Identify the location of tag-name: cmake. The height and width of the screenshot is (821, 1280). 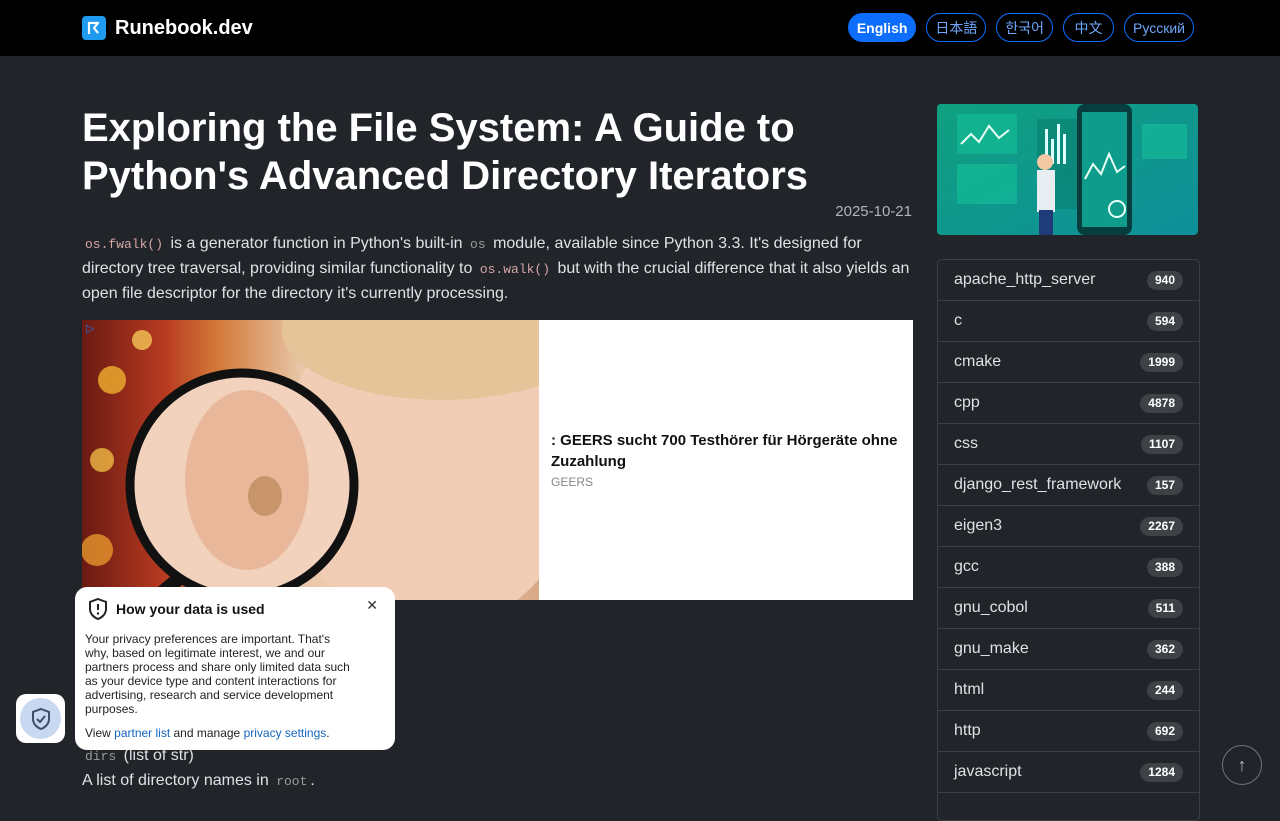
(978, 361).